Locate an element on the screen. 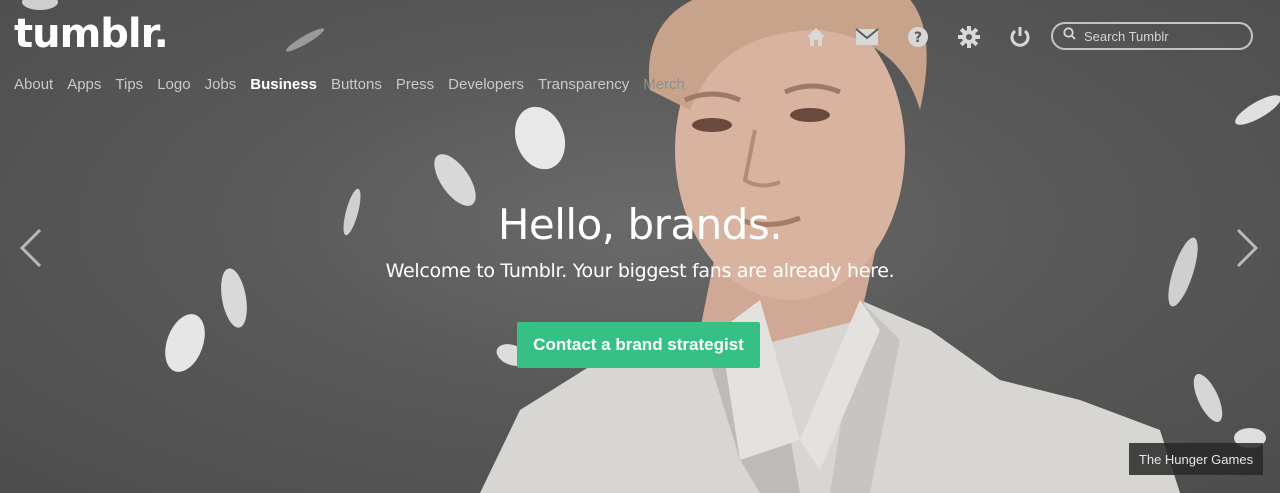  settings-gear-icon is located at coordinates (969, 37).